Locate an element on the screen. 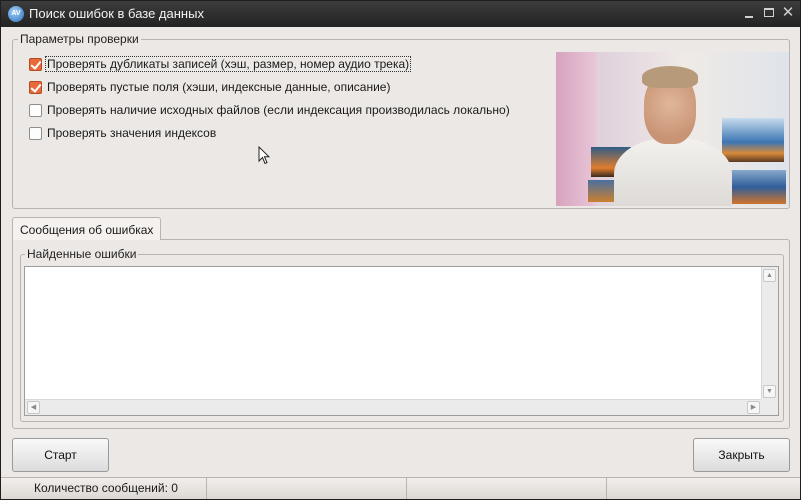 The image size is (801, 500). vertical-scrollbar: ▲ ▼ is located at coordinates (769, 333).